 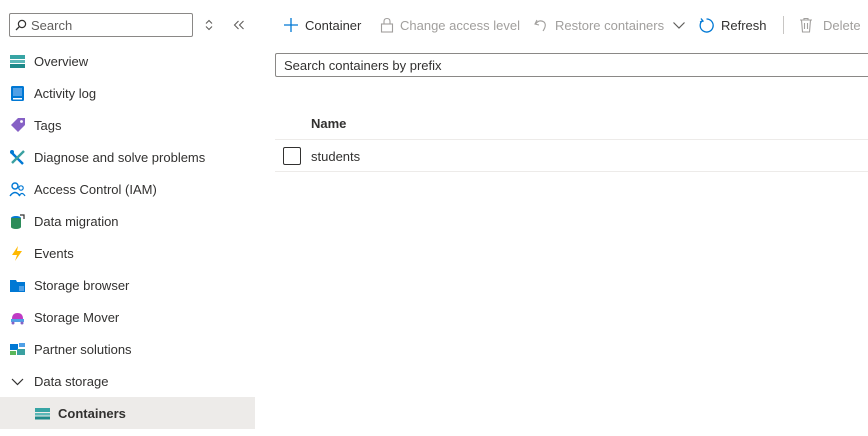 I want to click on menu-search-input, so click(x=110, y=25).